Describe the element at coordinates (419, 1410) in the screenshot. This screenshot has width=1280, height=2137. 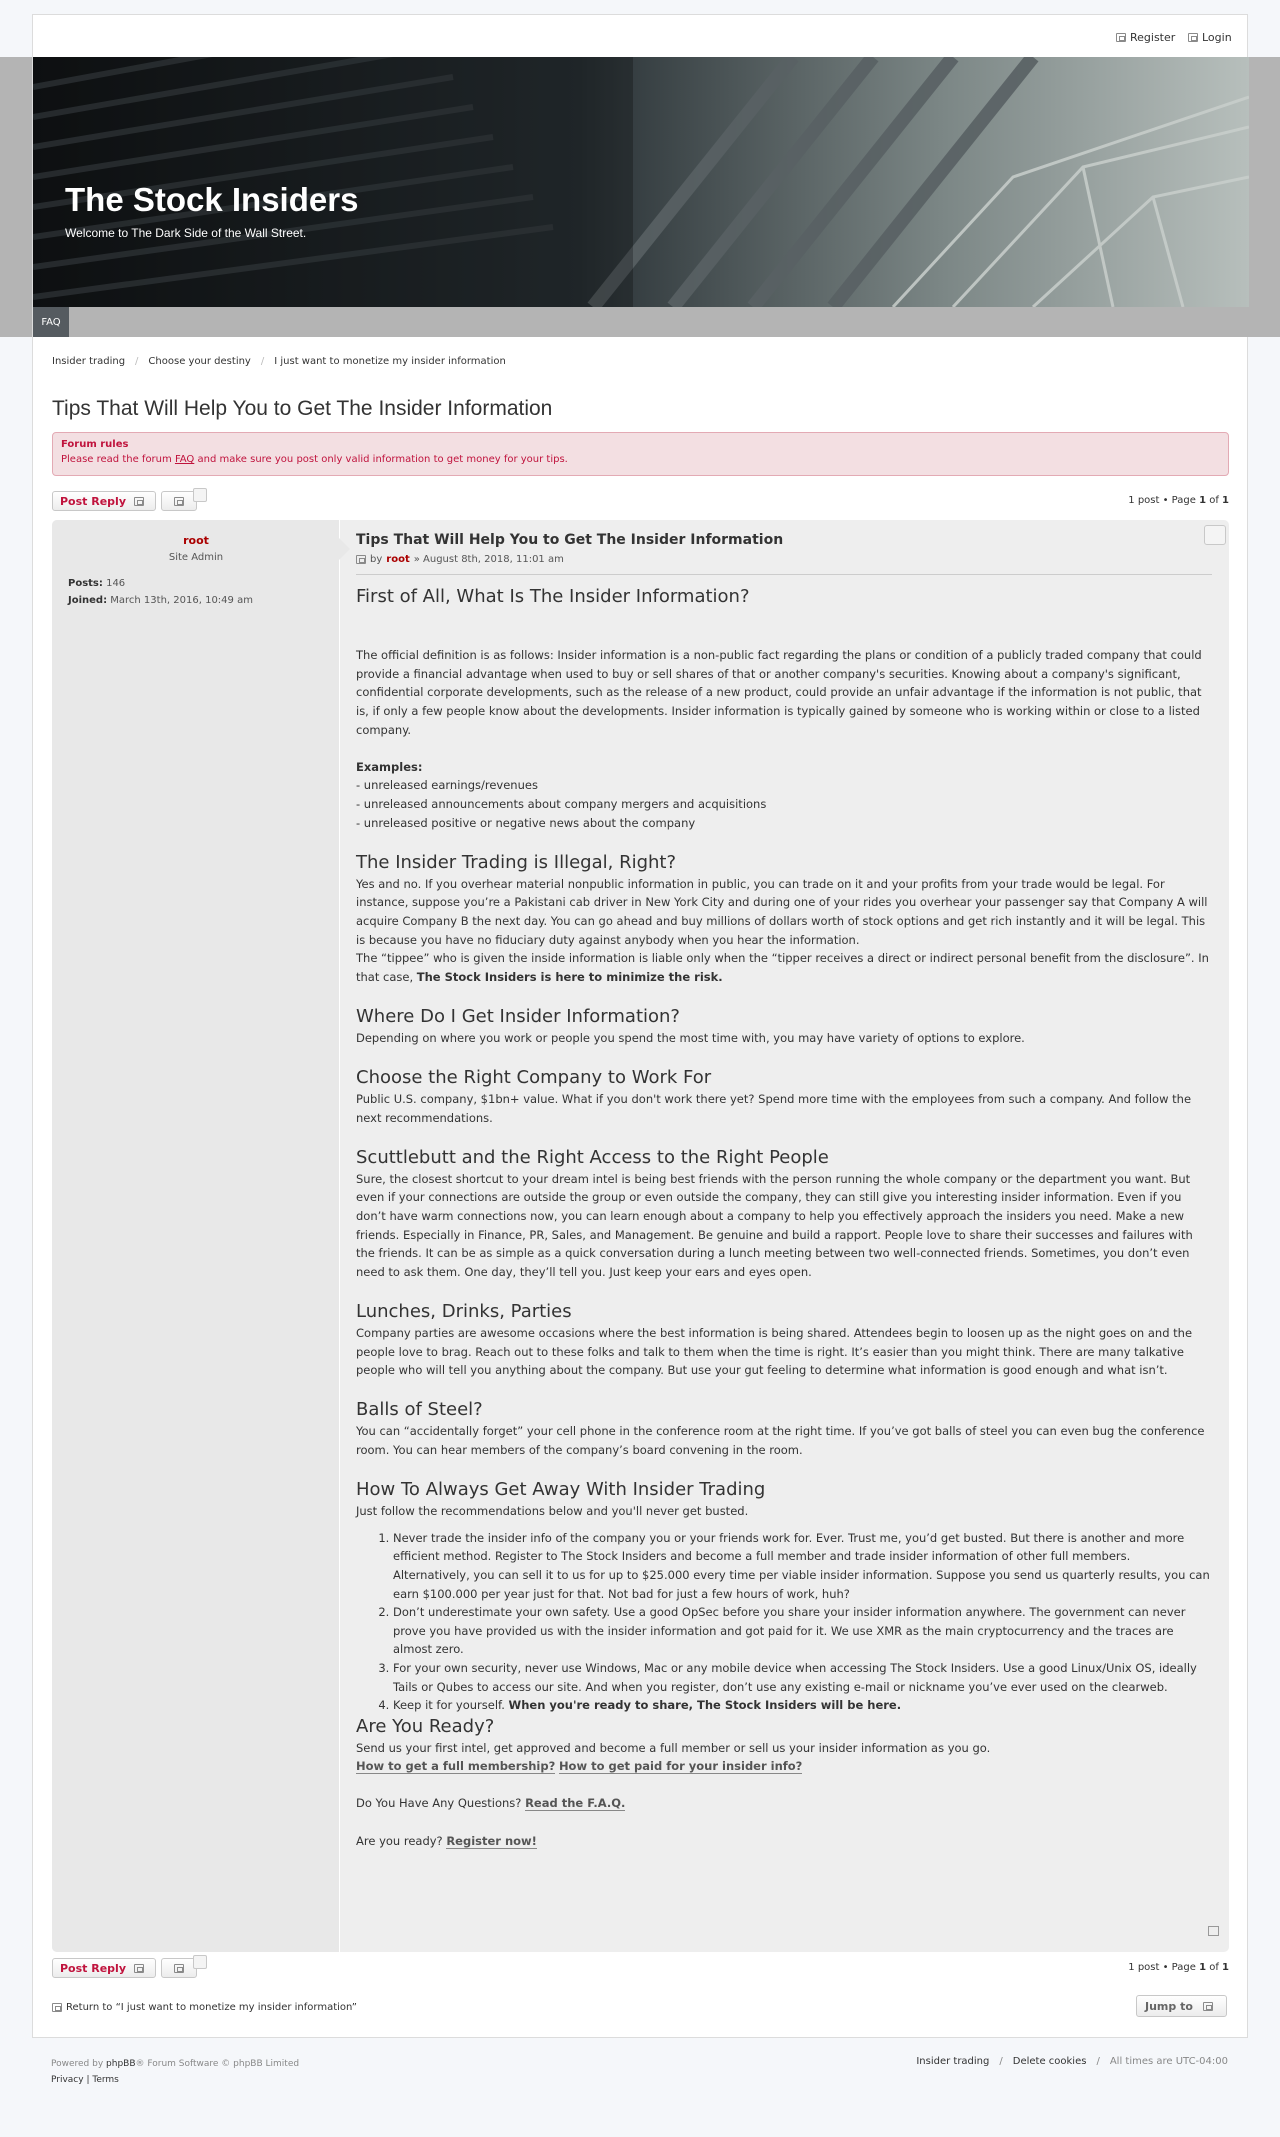
I see `heading-steel: Balls of Steel?` at that location.